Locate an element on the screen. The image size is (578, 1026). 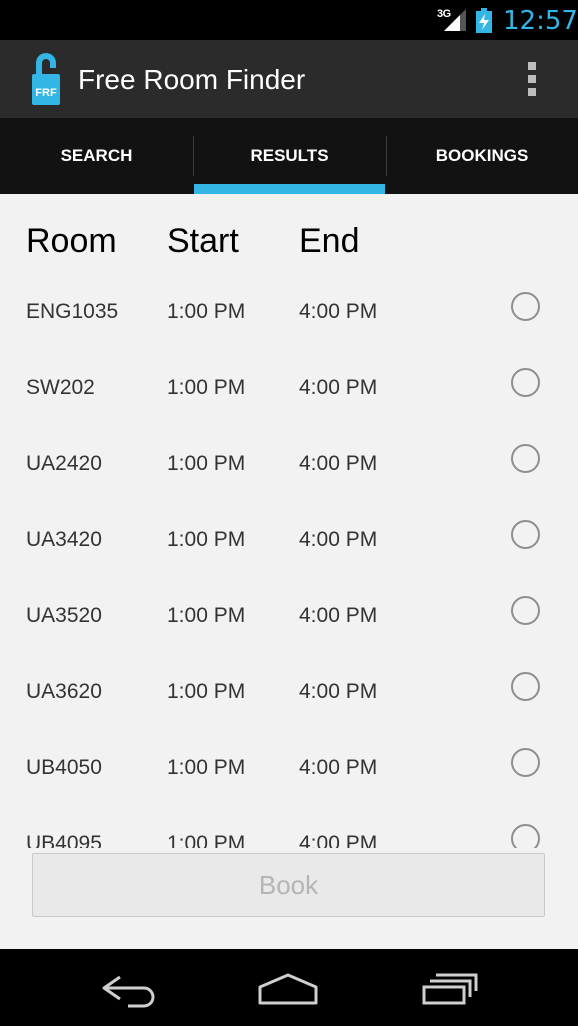
room-cell: UB4050 is located at coordinates (64, 767).